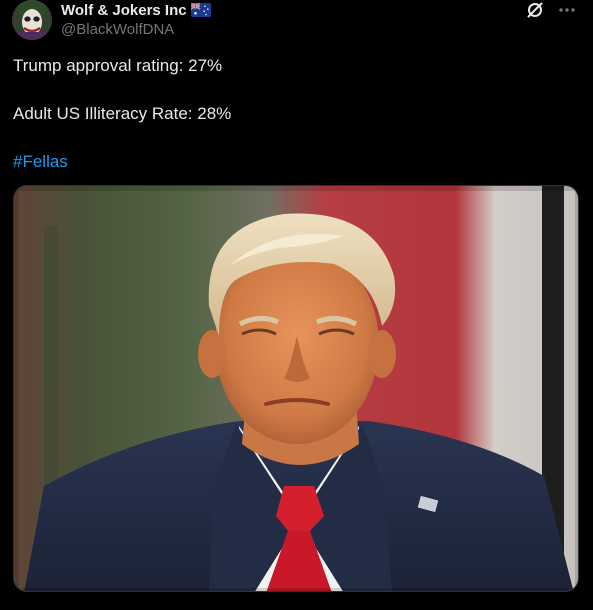  What do you see at coordinates (40, 161) in the screenshot?
I see `hashtag-link: #Fellas` at bounding box center [40, 161].